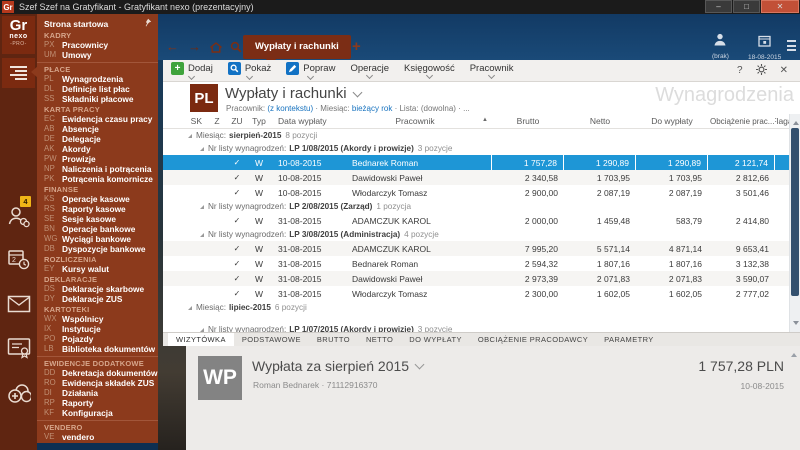  I want to click on sidebar-item: LB Biblioteka dokumentów, so click(97, 349).